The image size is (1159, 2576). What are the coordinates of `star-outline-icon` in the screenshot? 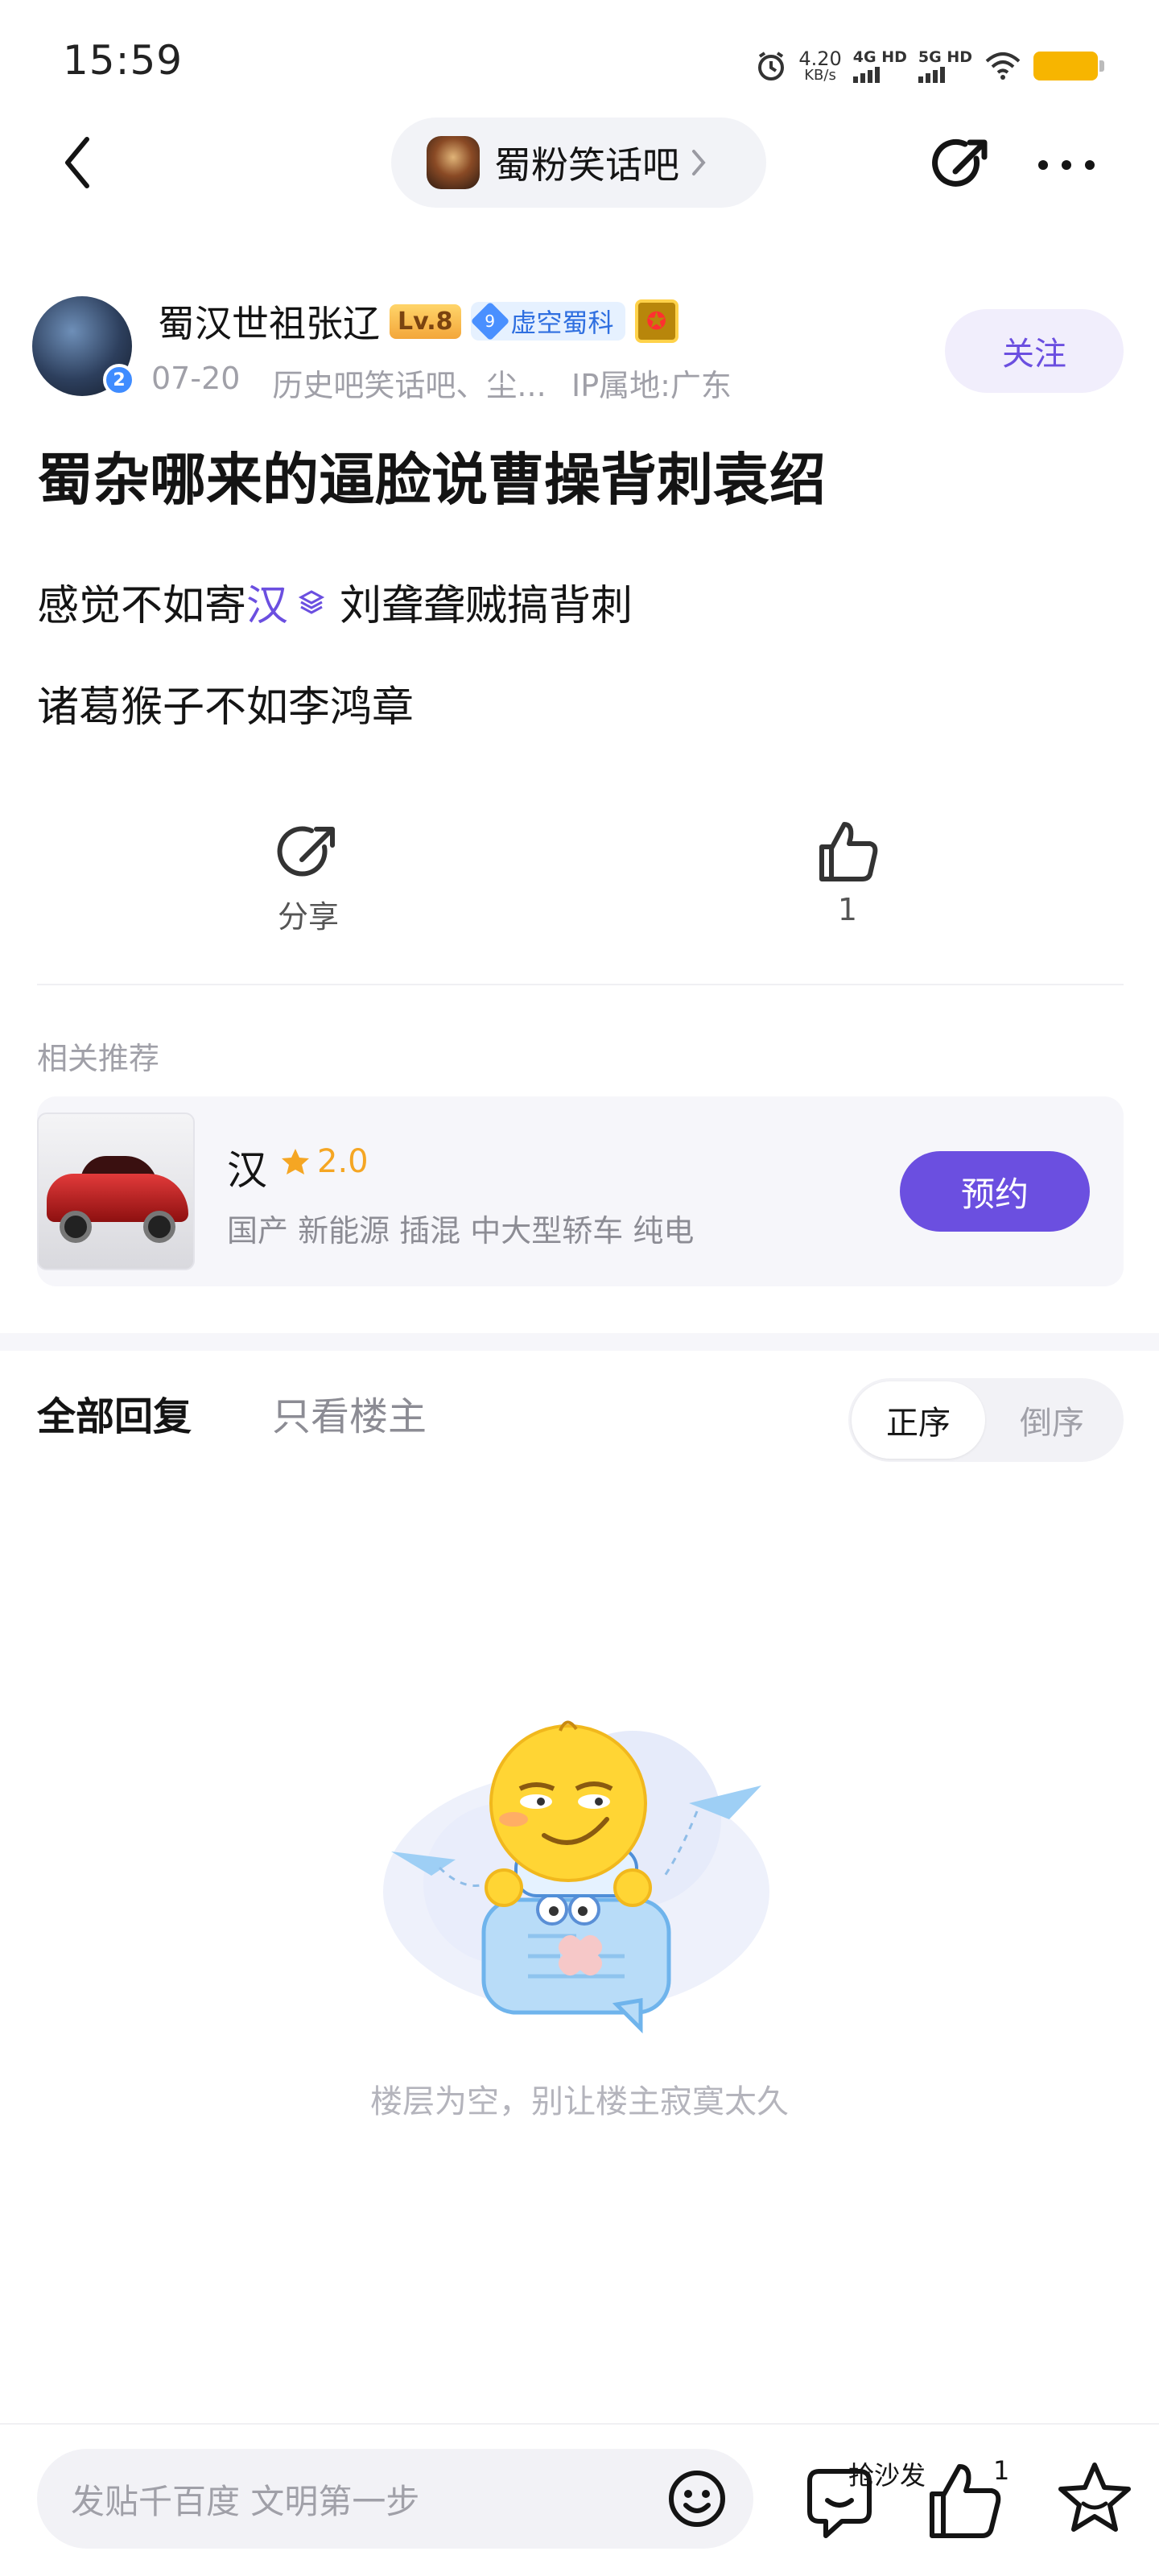 It's located at (1094, 2498).